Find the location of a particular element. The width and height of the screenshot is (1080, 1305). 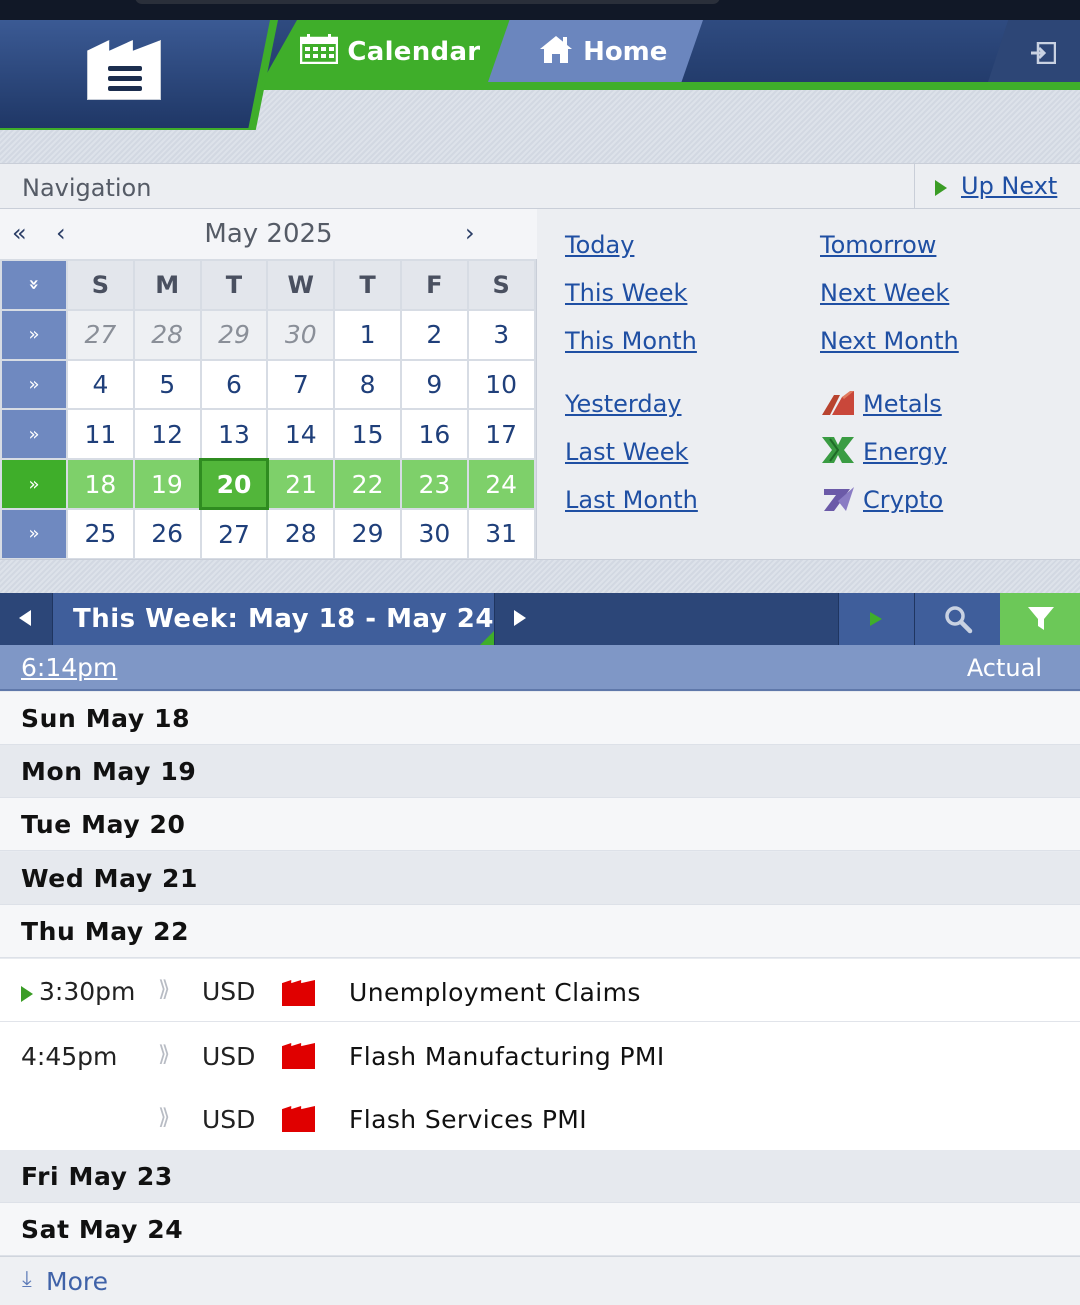

event-title: Flash Services PMI is located at coordinates (468, 1119).